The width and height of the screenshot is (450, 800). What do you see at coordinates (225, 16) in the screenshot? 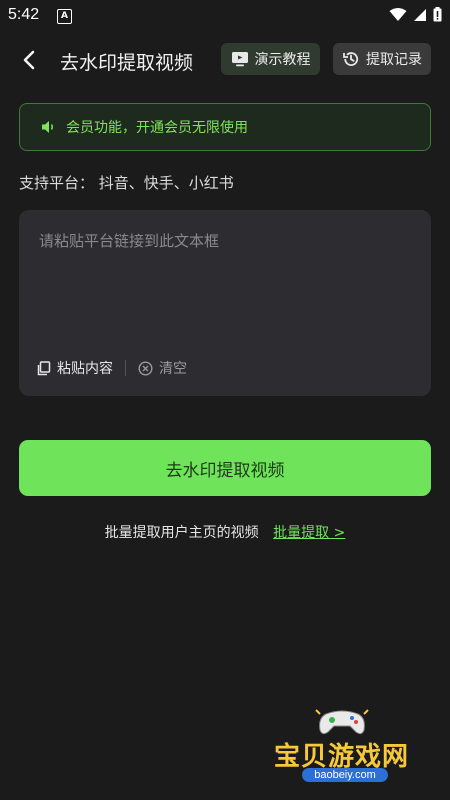
I see `status-bar: 5:42 A` at bounding box center [225, 16].